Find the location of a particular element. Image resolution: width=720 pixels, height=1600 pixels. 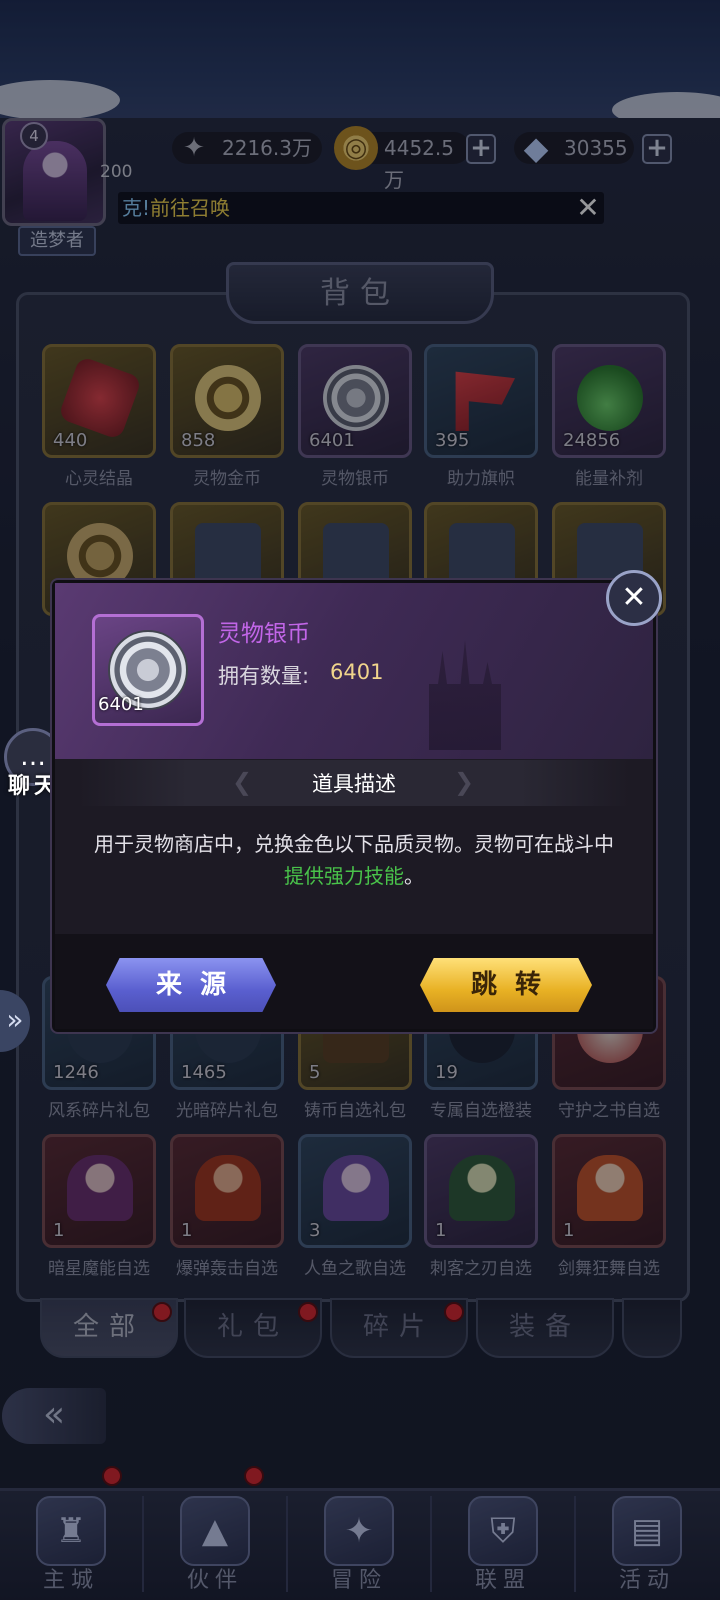

owned-quantity-label: 拥有数量: is located at coordinates (264, 676).